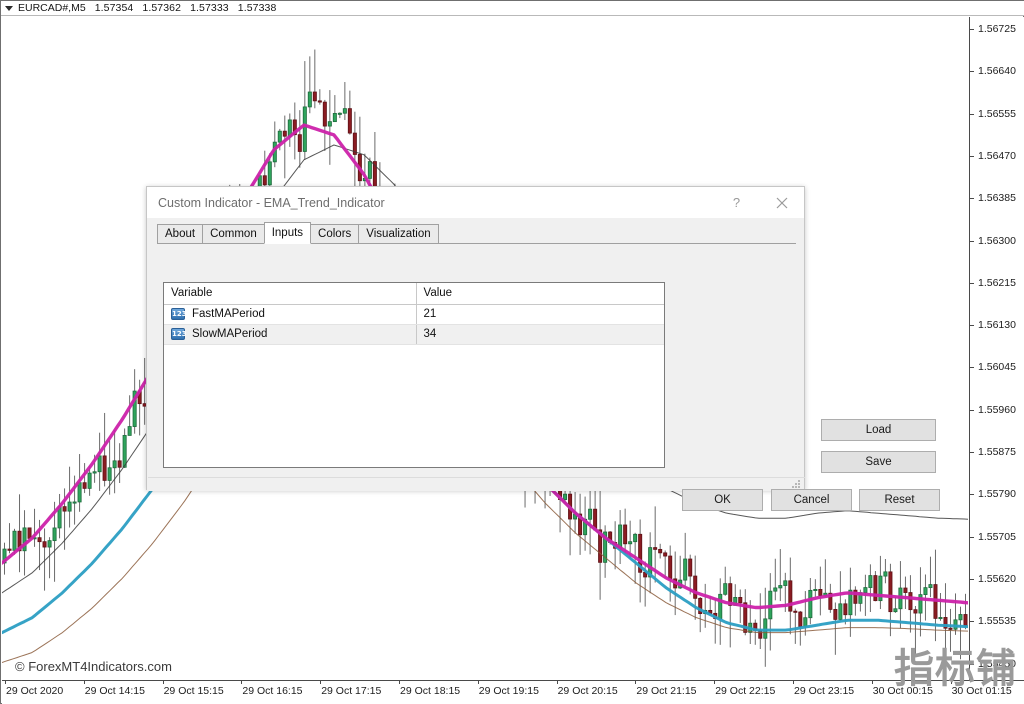 This screenshot has width=1024, height=704. Describe the element at coordinates (955, 669) in the screenshot. I see `watermark-zhibiaopu: 指标铺` at that location.